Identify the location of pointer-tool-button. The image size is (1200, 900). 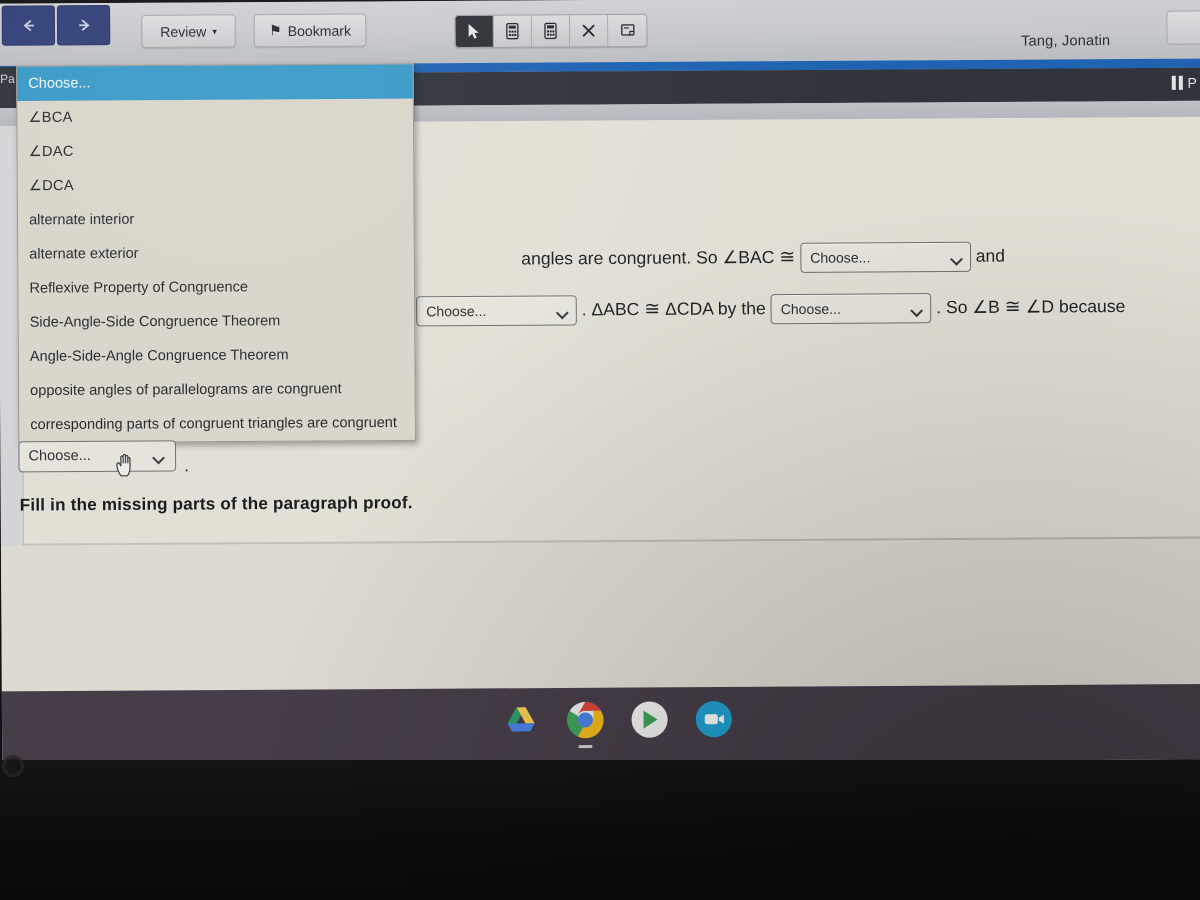
(474, 31).